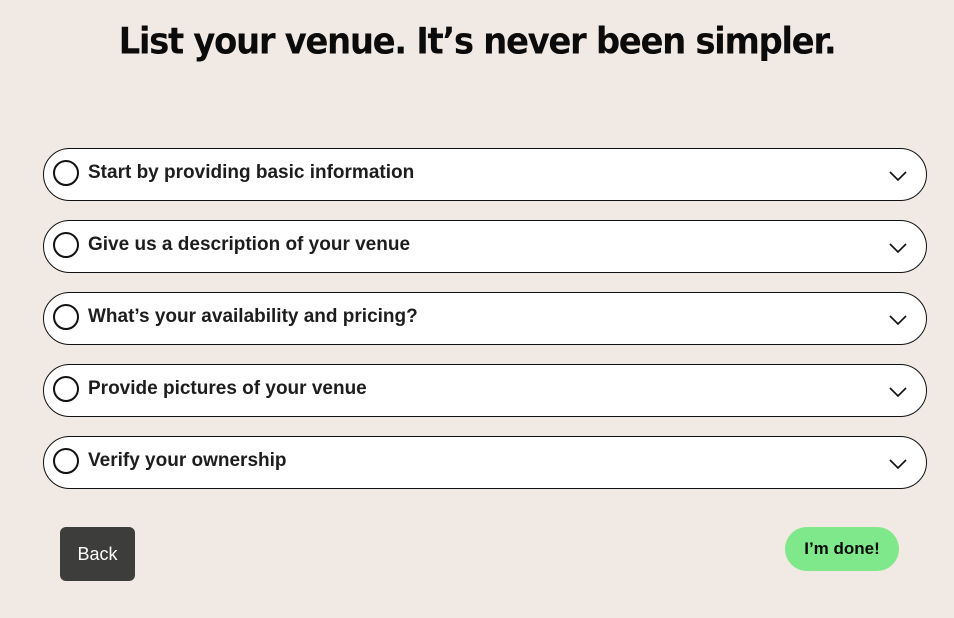 The image size is (954, 618). Describe the element at coordinates (249, 244) in the screenshot. I see `step-label: Give us a description of your venue` at that location.